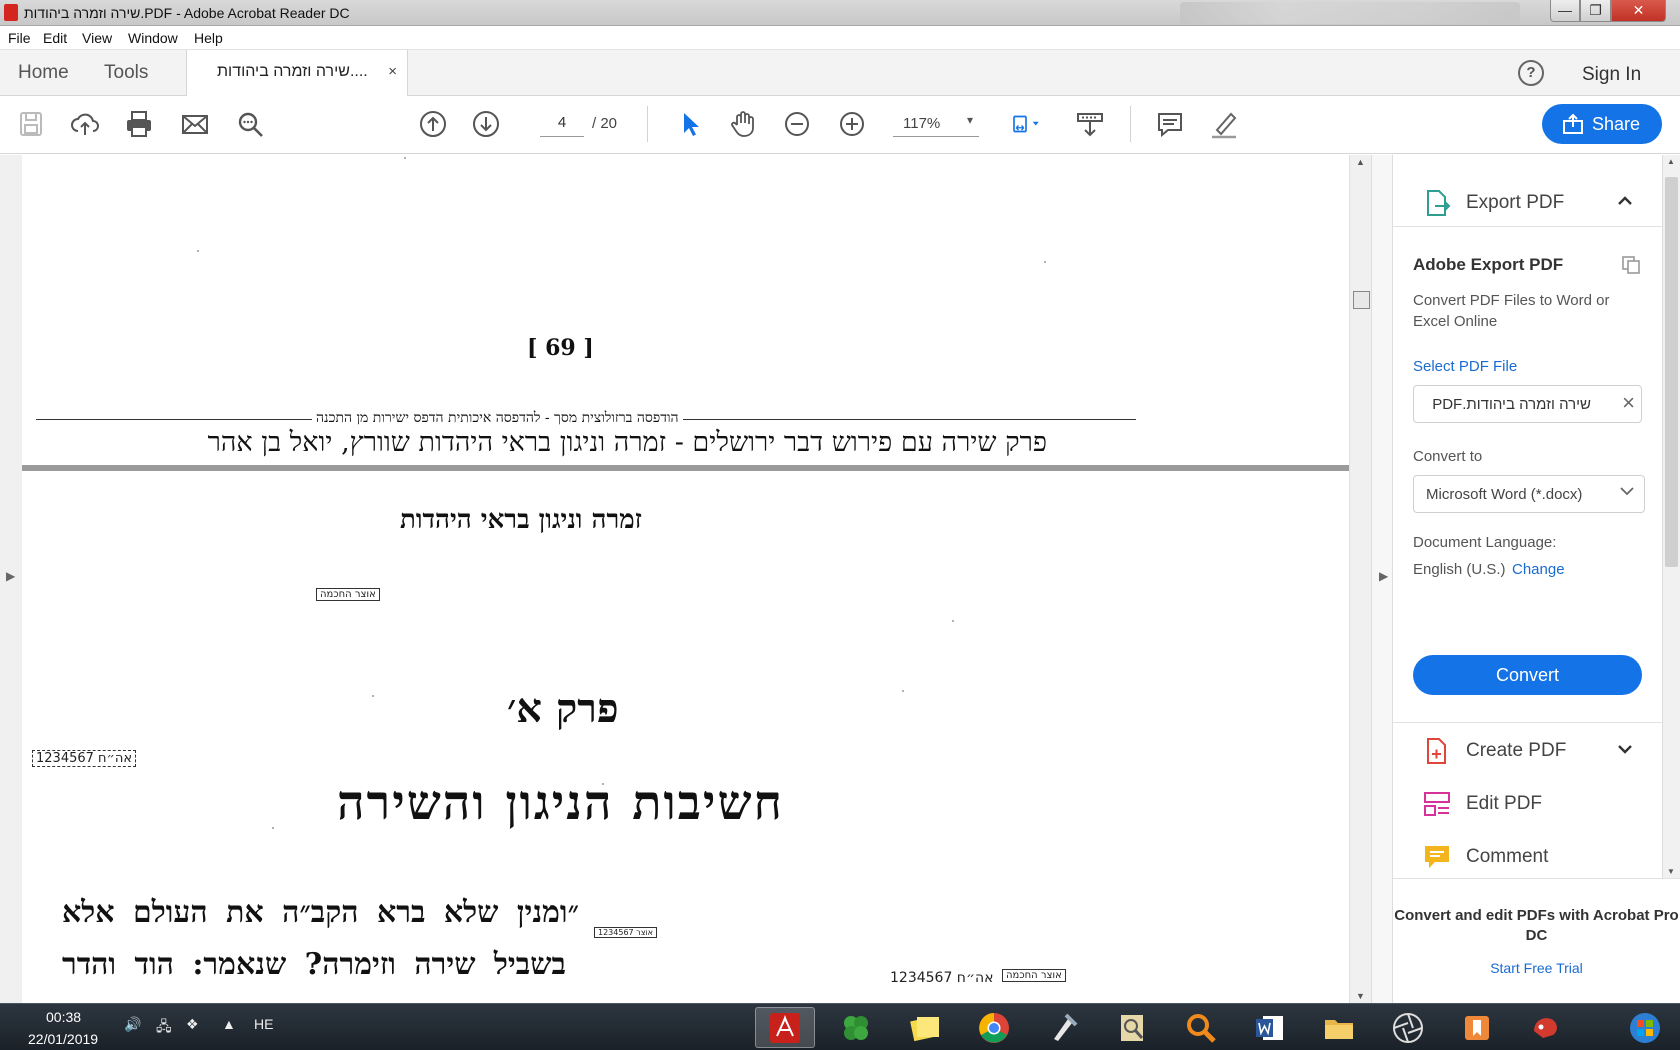  What do you see at coordinates (1360, 579) in the screenshot?
I see `document-scrollbar: ▲ ▼` at bounding box center [1360, 579].